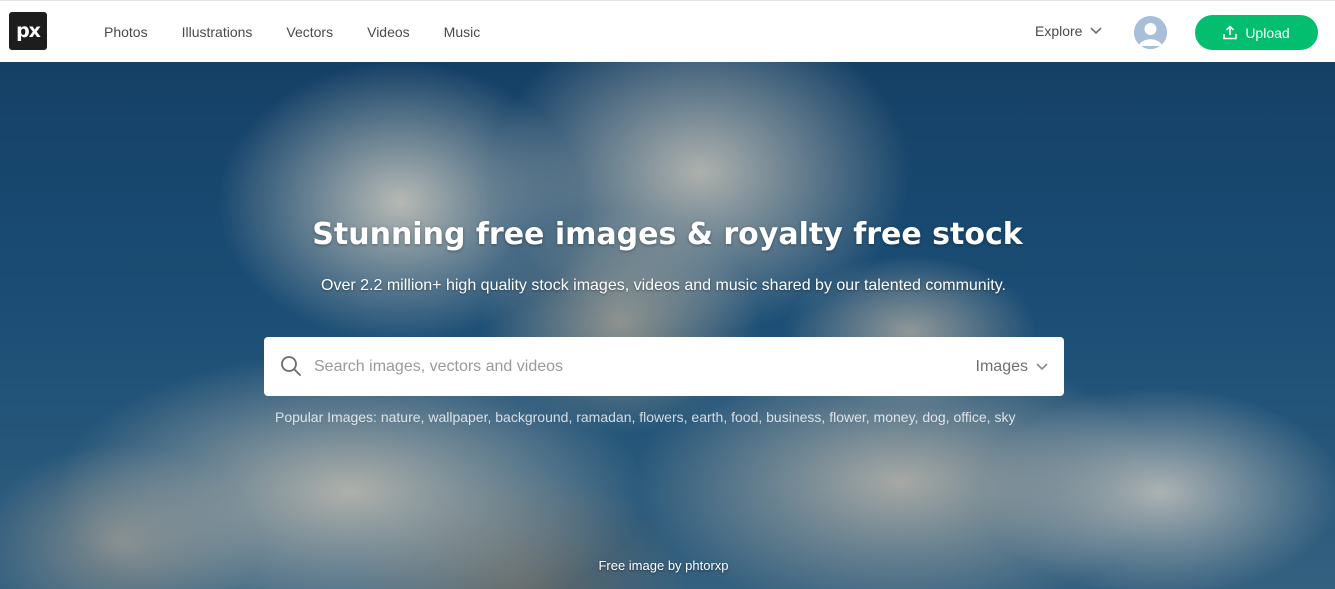 Image resolution: width=1335 pixels, height=589 pixels. Describe the element at coordinates (969, 417) in the screenshot. I see `popular-tag: office` at that location.